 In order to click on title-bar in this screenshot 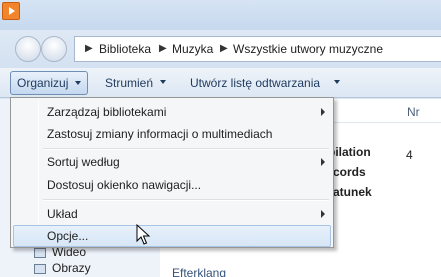, I will do `click(220, 15)`.